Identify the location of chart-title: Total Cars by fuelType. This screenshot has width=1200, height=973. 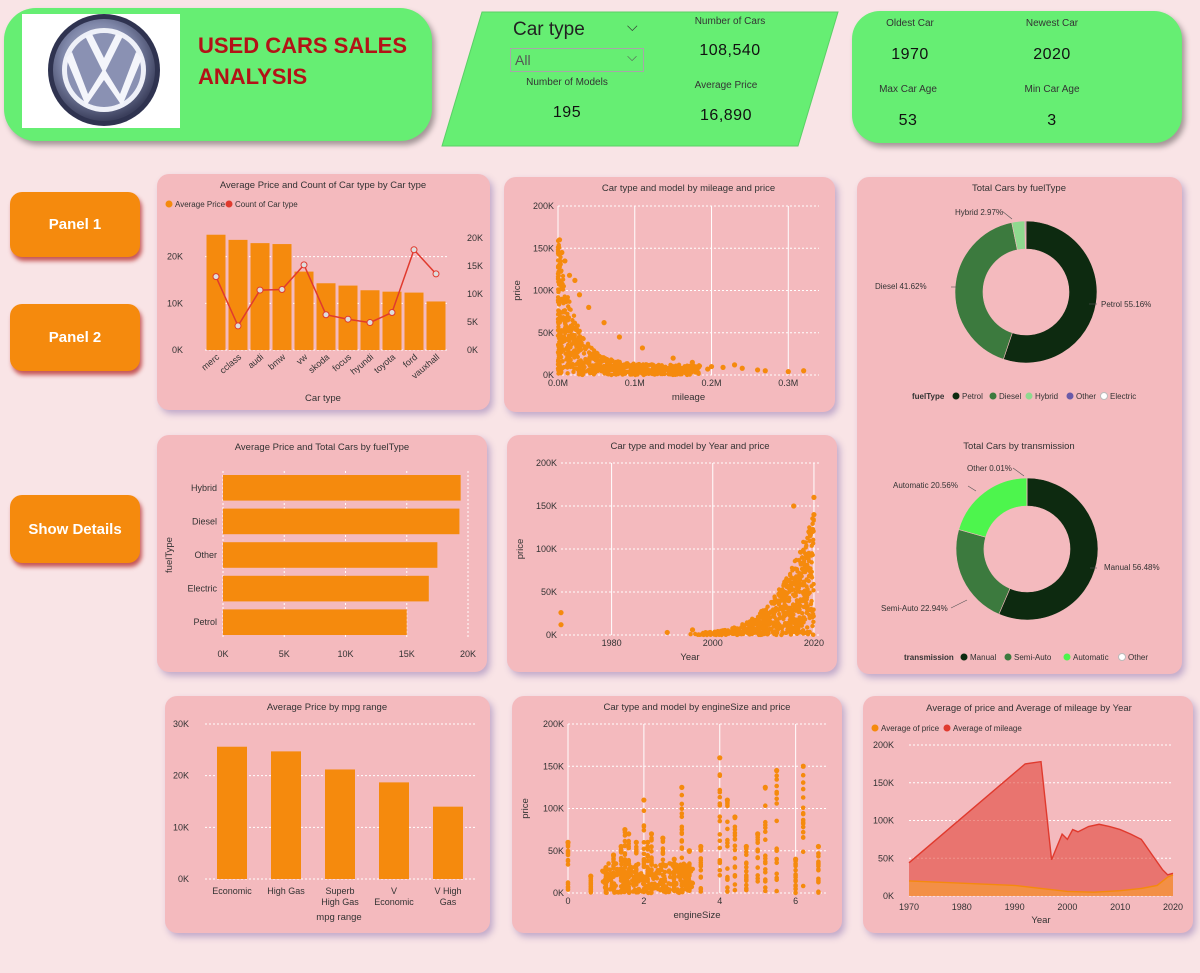
(1019, 188).